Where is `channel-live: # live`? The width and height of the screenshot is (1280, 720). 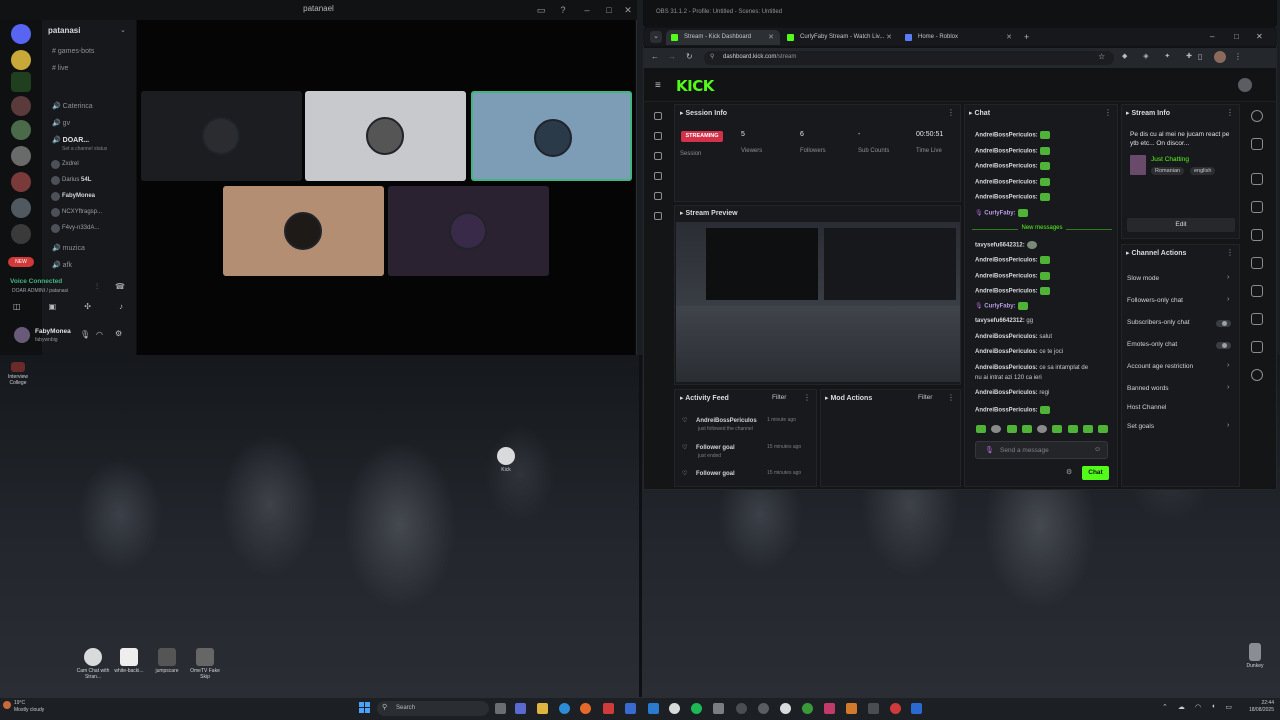 channel-live: # live is located at coordinates (60, 68).